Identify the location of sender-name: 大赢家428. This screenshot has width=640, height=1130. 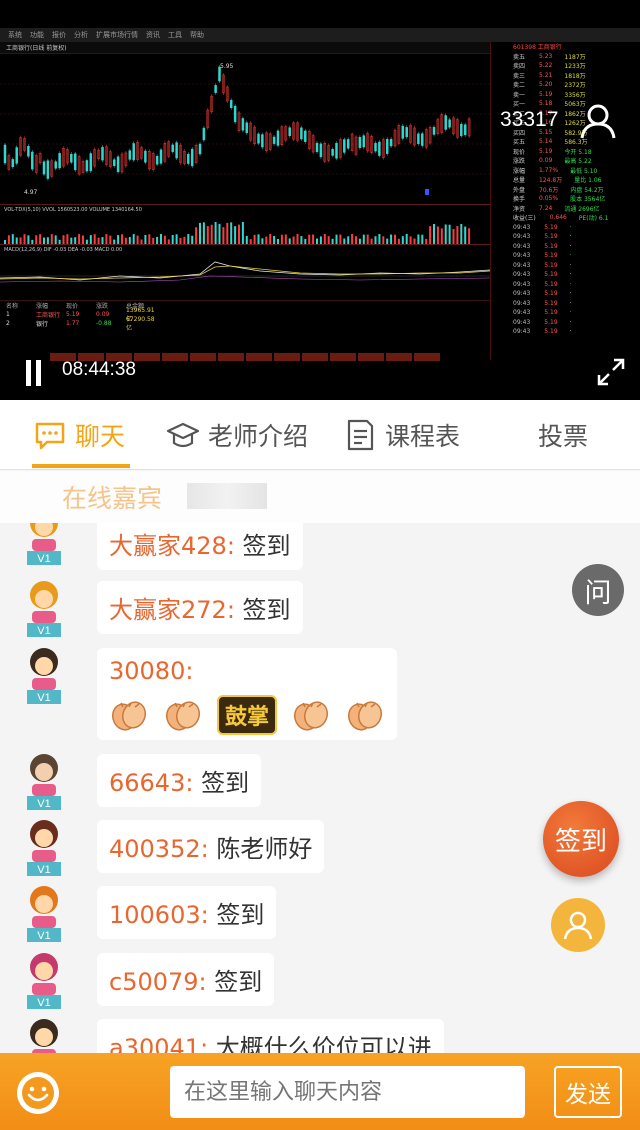
(168, 546).